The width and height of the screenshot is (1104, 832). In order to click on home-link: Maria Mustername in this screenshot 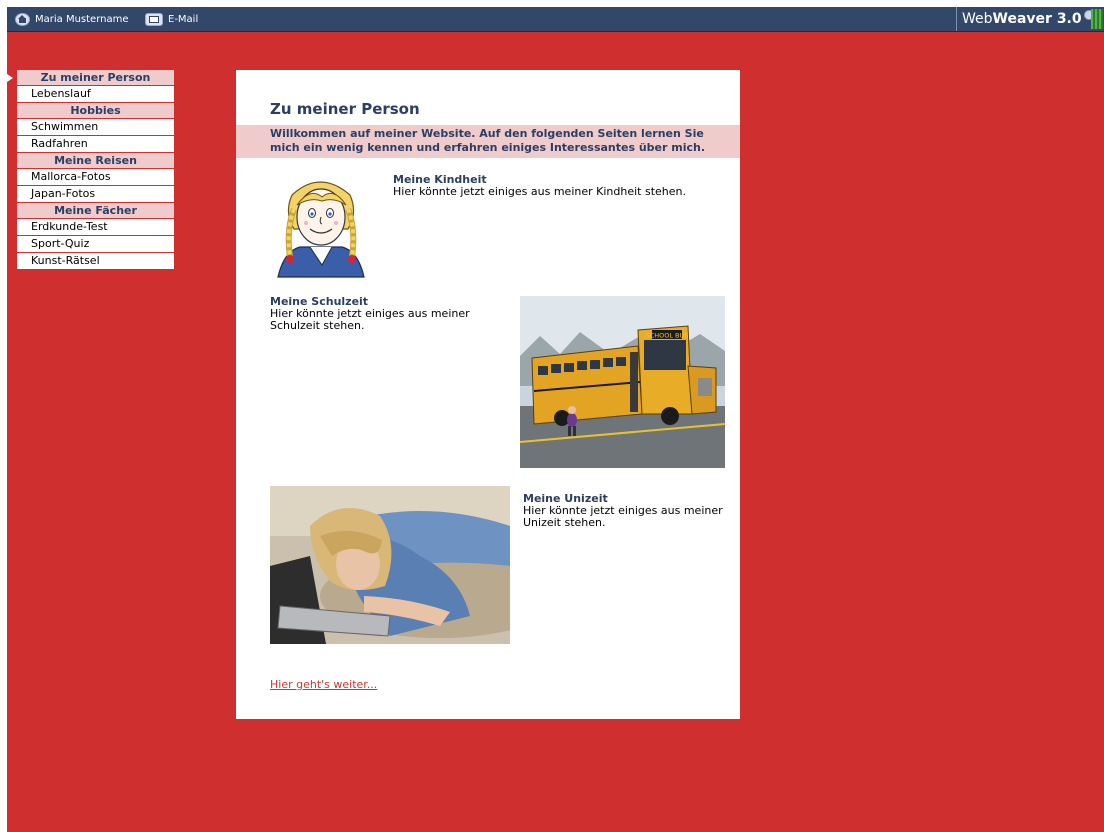, I will do `click(72, 19)`.